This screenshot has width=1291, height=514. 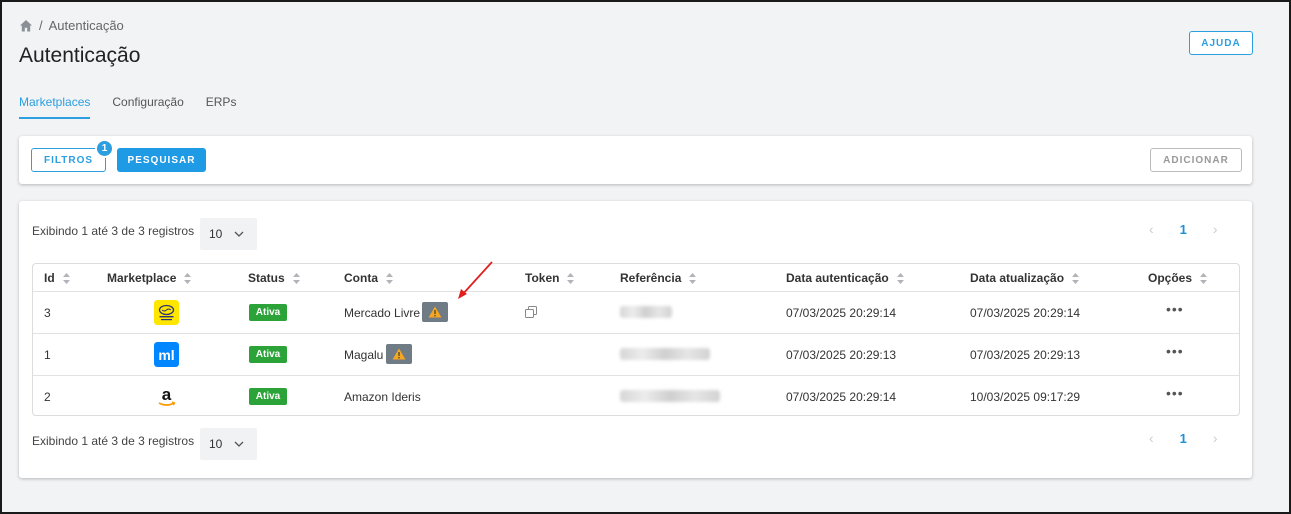 I want to click on svg-text: ml, so click(x=166, y=355).